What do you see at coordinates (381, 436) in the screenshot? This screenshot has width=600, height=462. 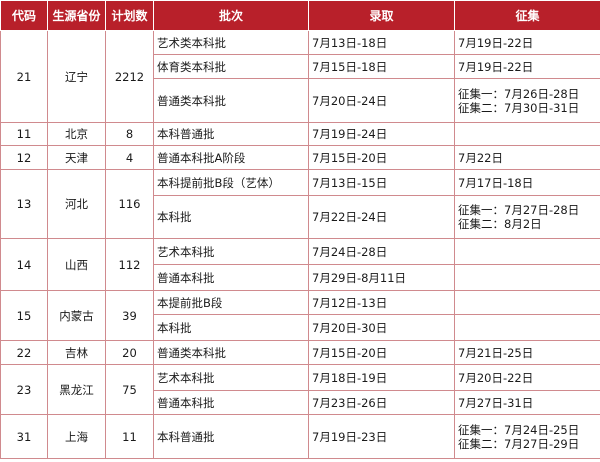 I see `admission-cell: 7月19日-23日` at bounding box center [381, 436].